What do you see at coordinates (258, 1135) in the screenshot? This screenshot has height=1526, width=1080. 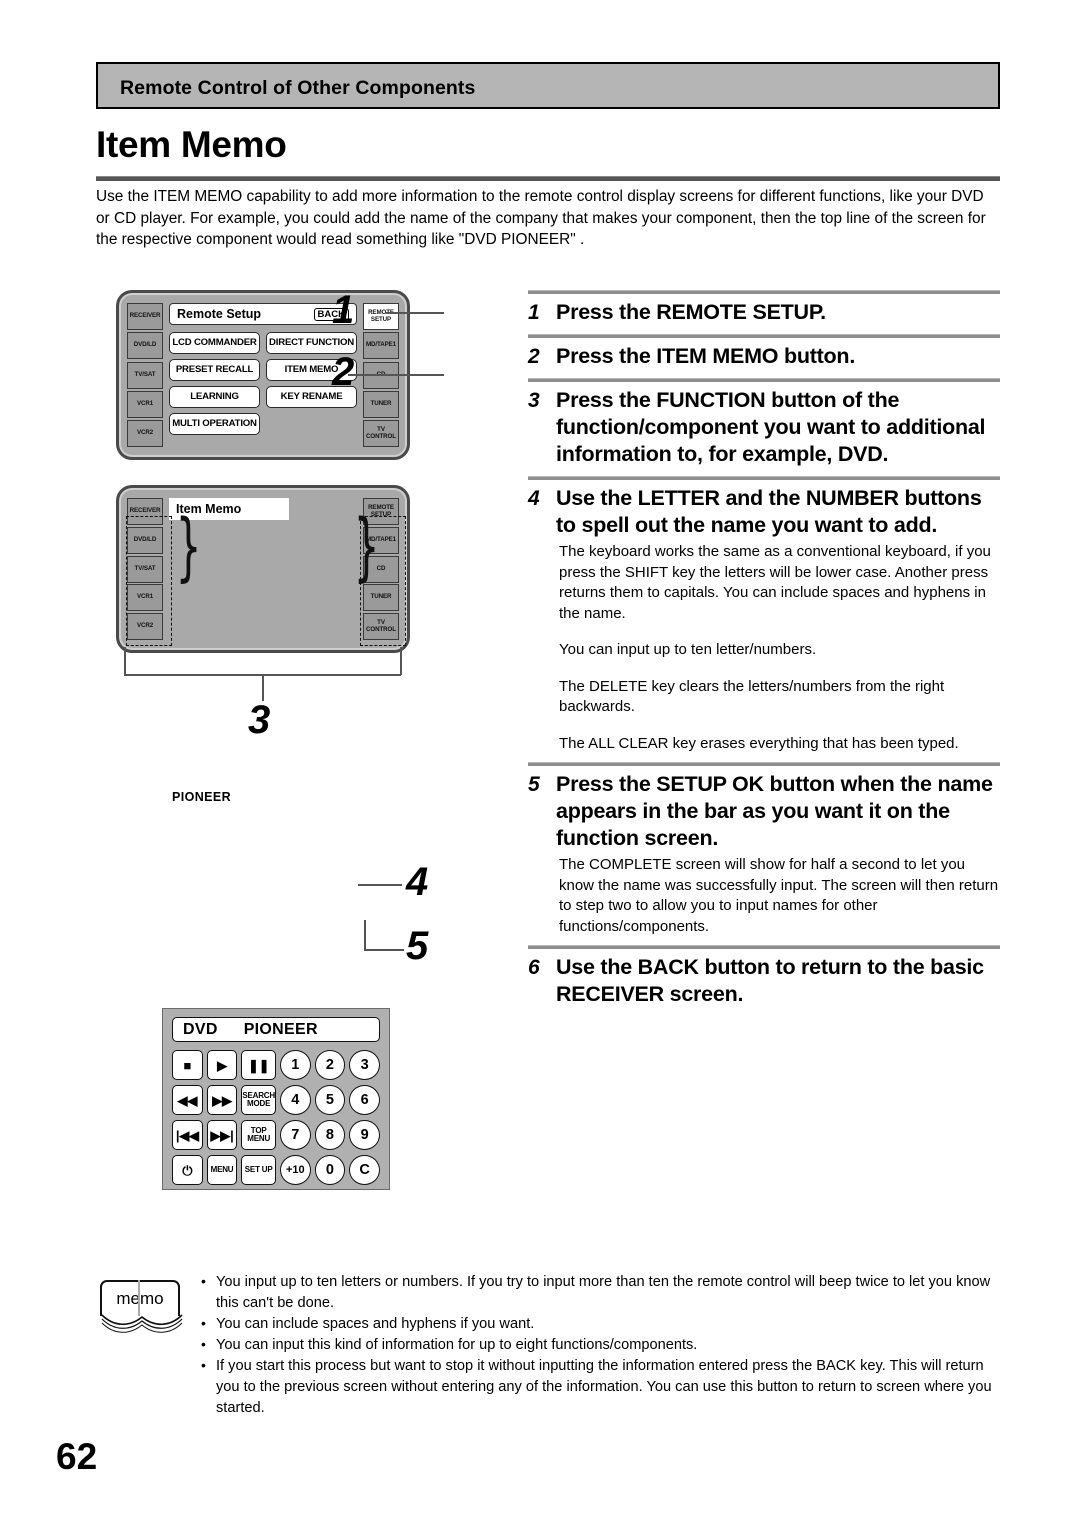 I see `top-menu-button: TOP MENU` at bounding box center [258, 1135].